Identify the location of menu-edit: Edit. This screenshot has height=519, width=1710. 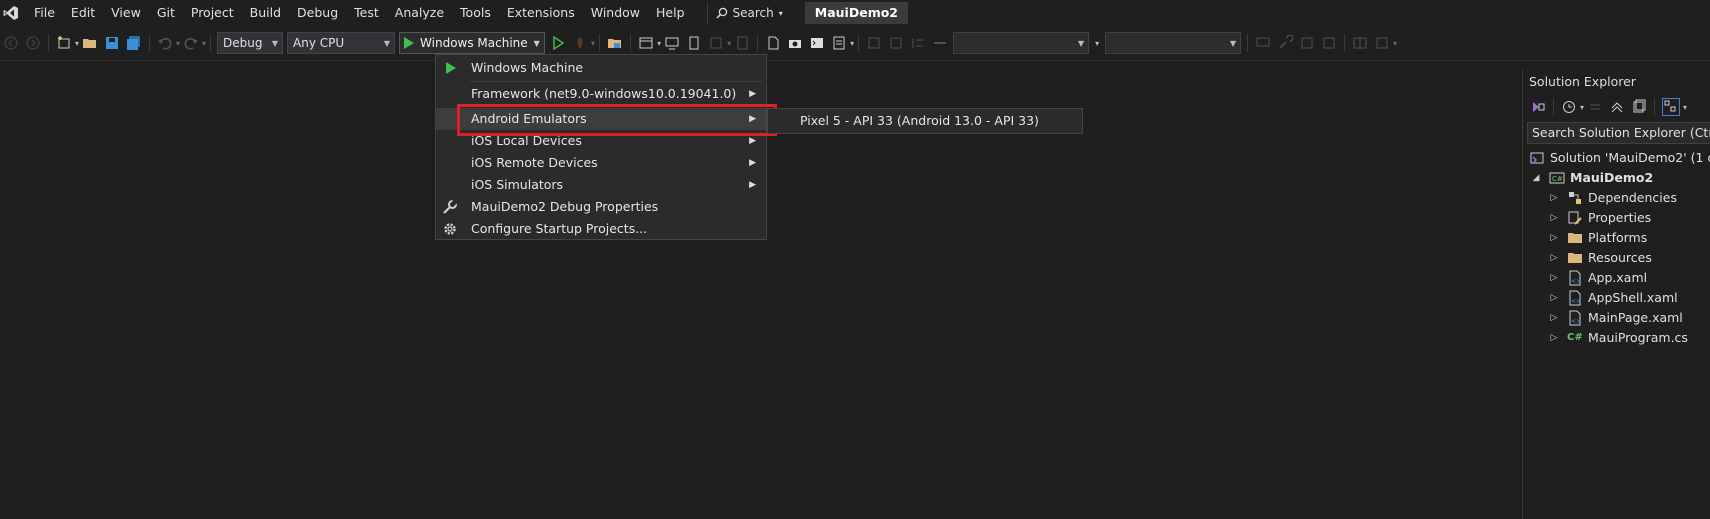
(83, 13).